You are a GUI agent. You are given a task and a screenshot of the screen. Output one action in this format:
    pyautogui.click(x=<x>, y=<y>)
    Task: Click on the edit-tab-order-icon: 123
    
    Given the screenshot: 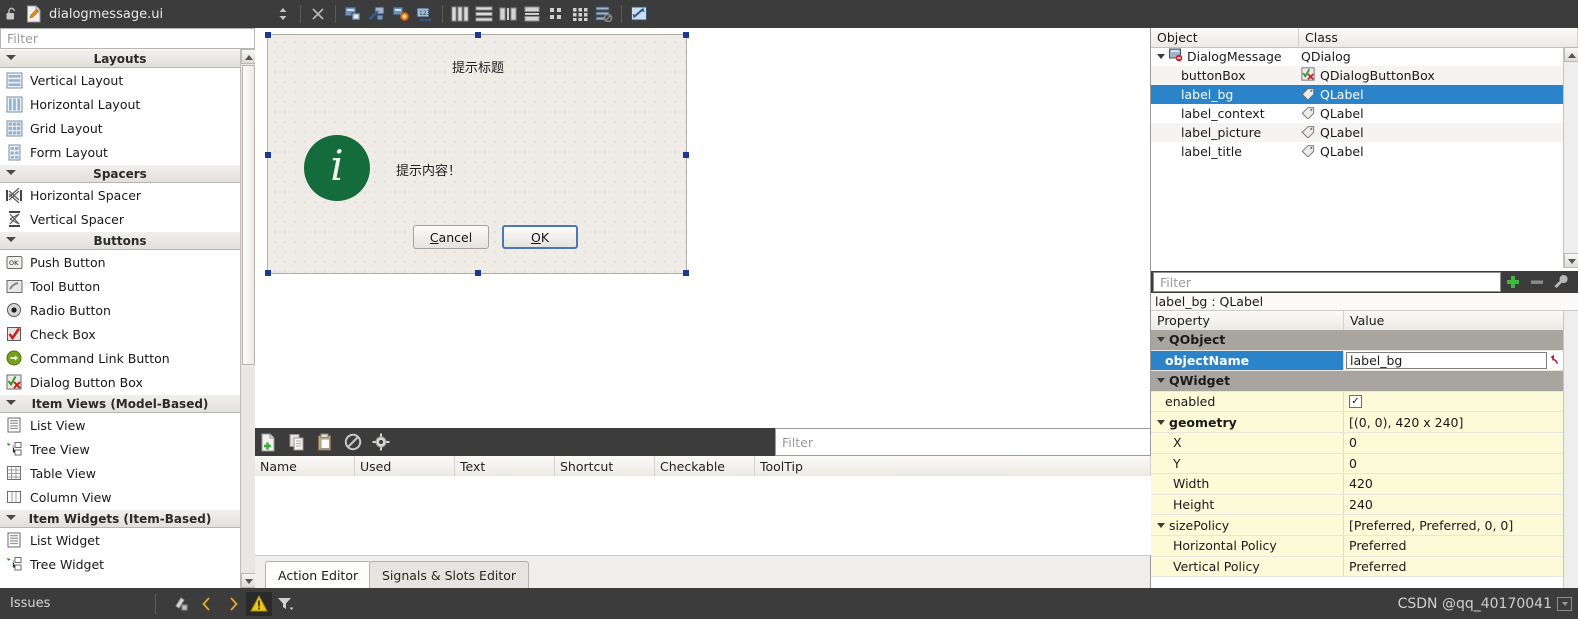 What is the action you would take?
    pyautogui.click(x=425, y=14)
    